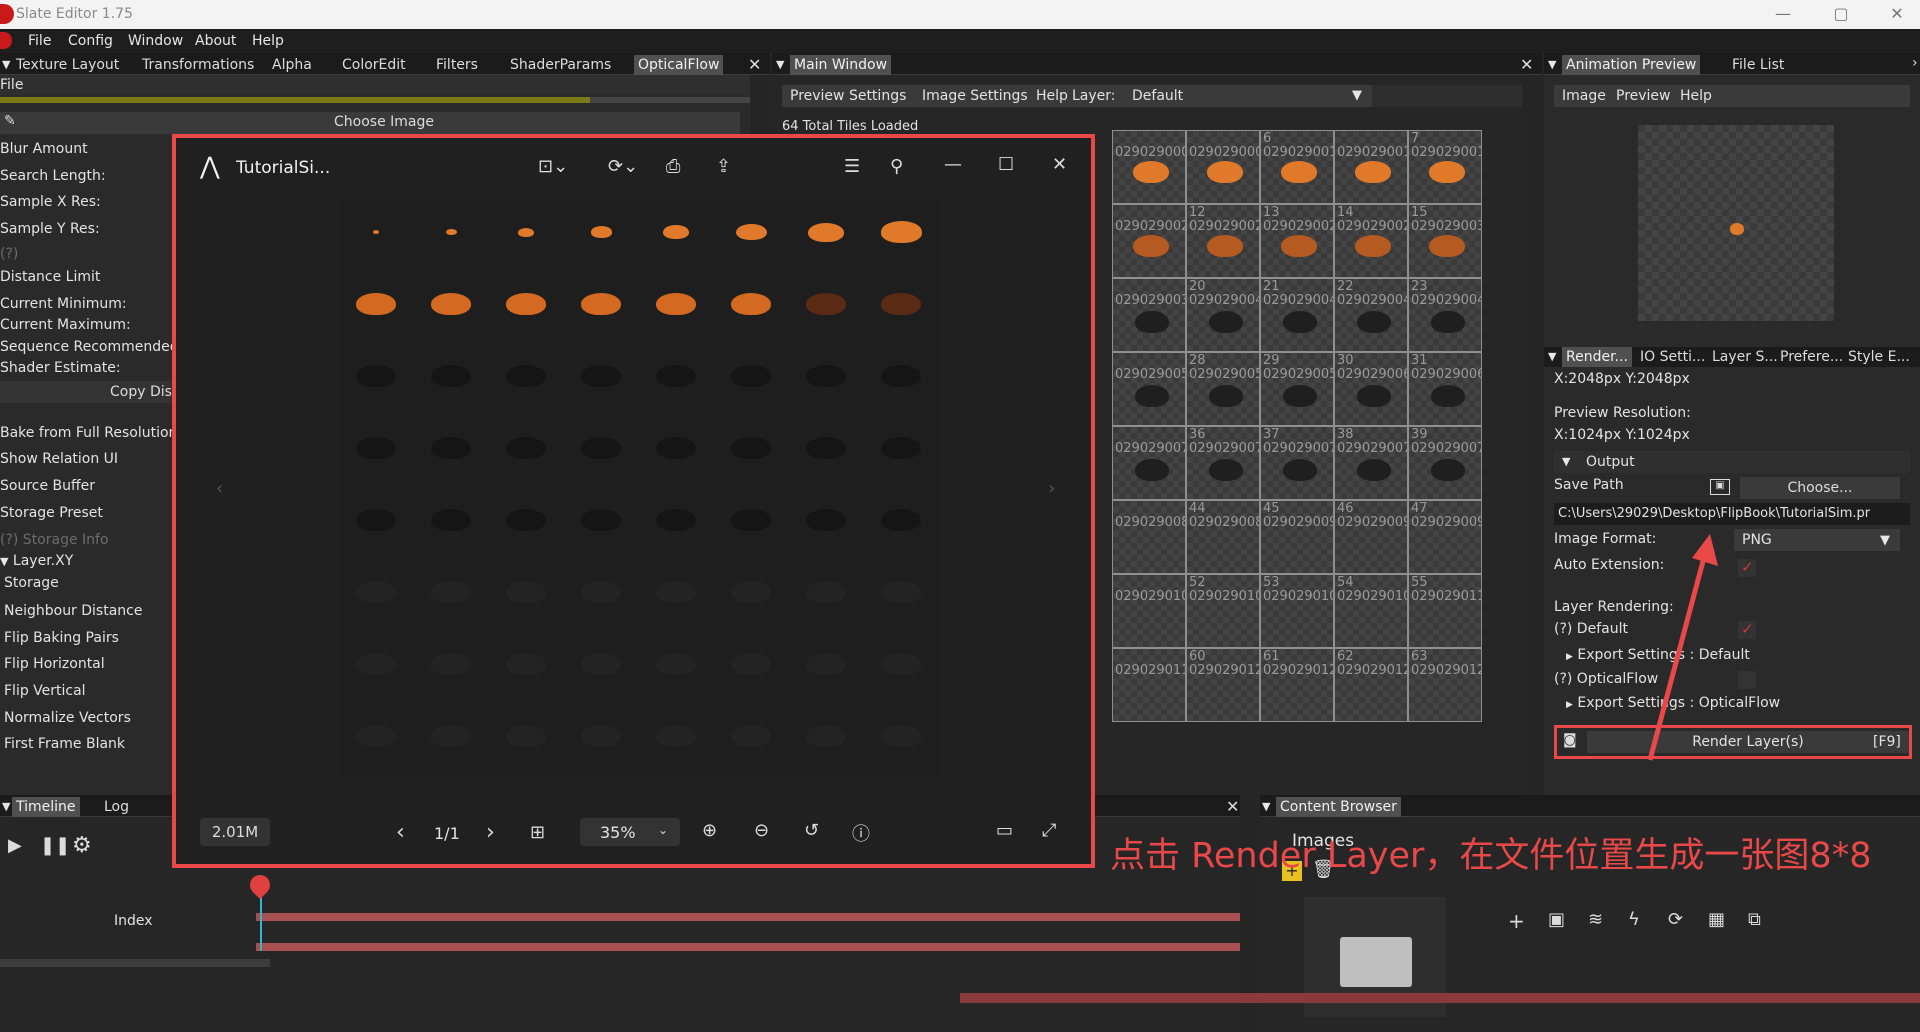 This screenshot has height=1032, width=1920. Describe the element at coordinates (1297, 611) in the screenshot. I see `tile-cell: 530290290107` at that location.